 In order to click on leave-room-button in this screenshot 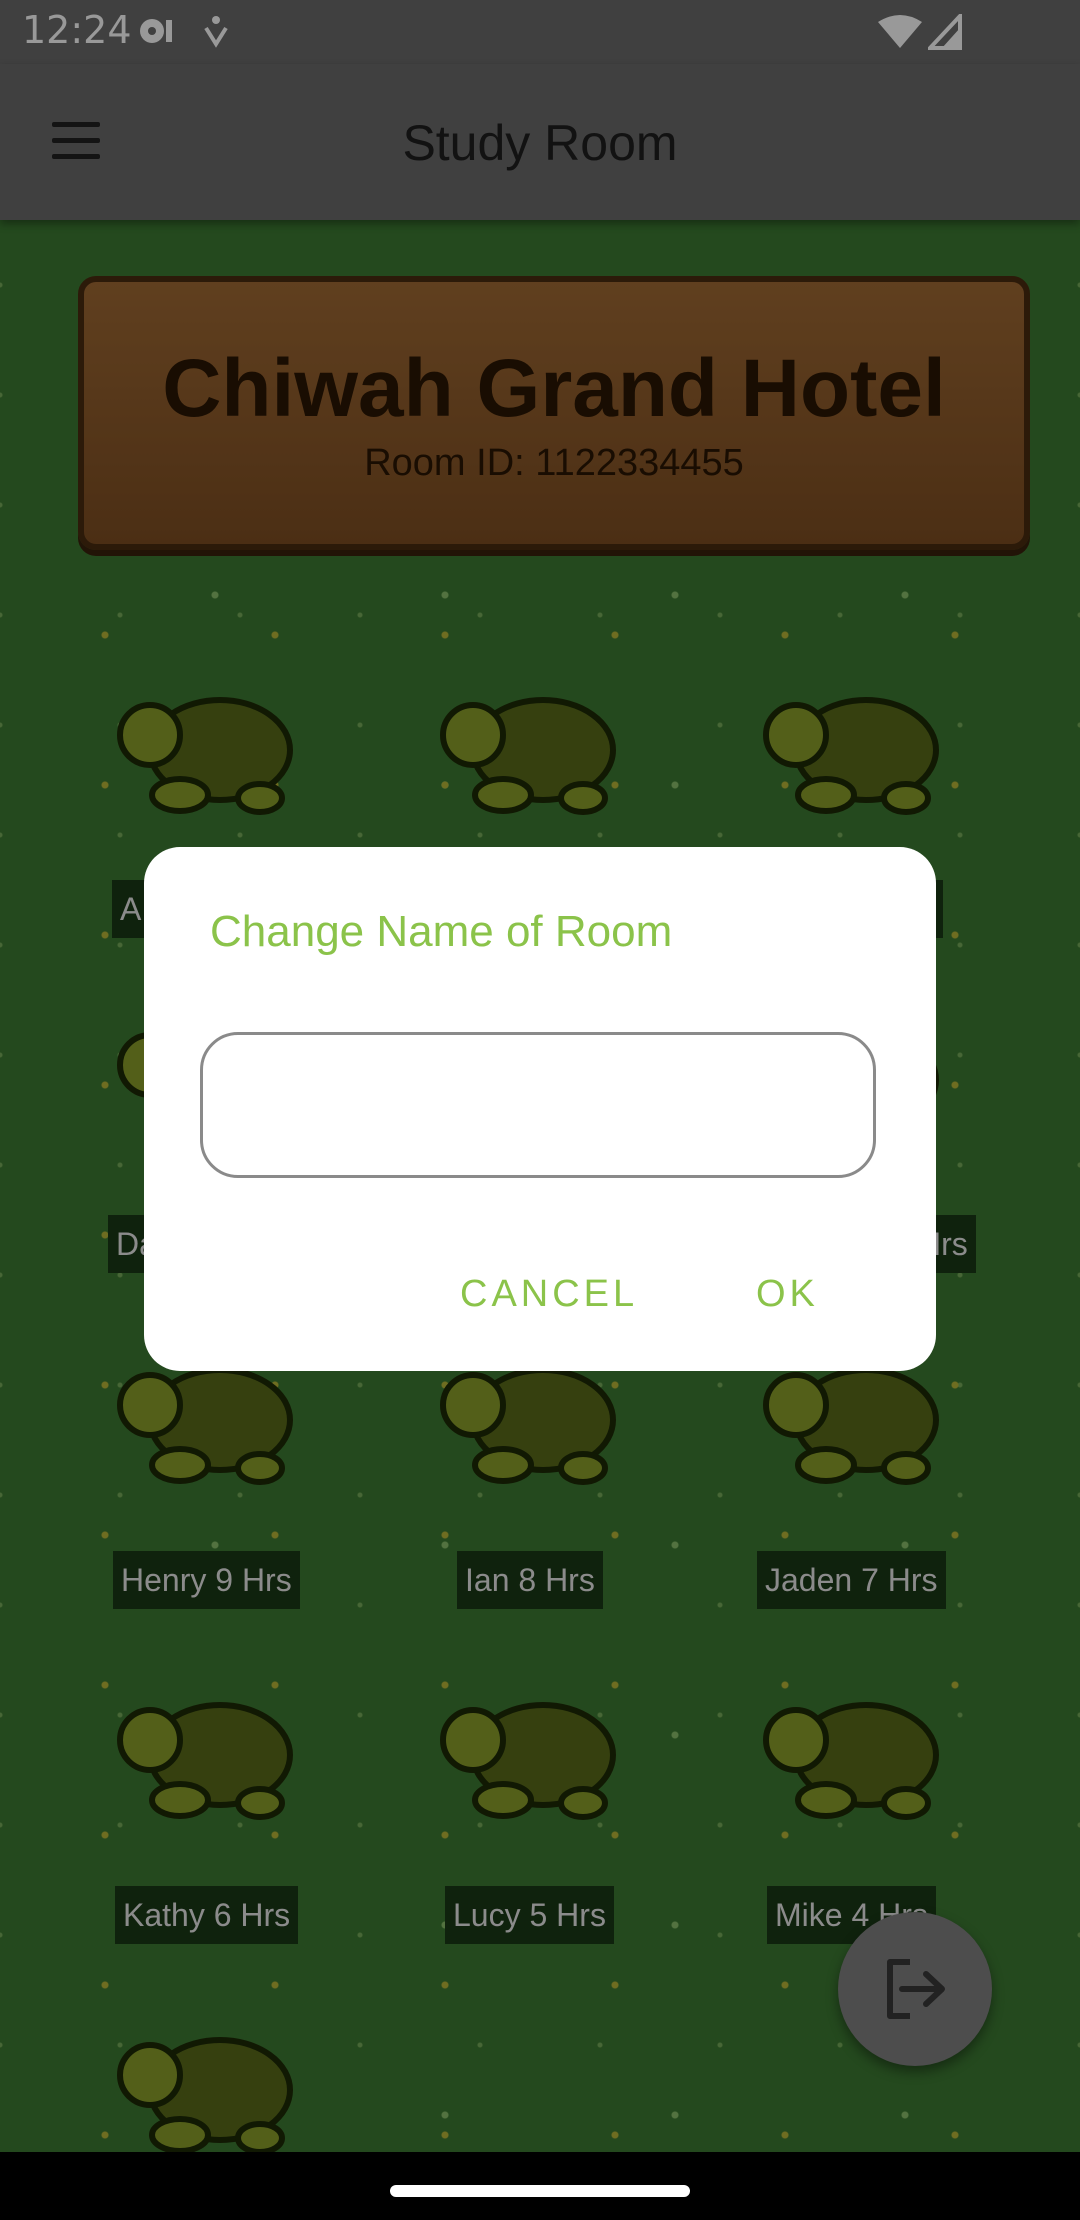, I will do `click(915, 1989)`.